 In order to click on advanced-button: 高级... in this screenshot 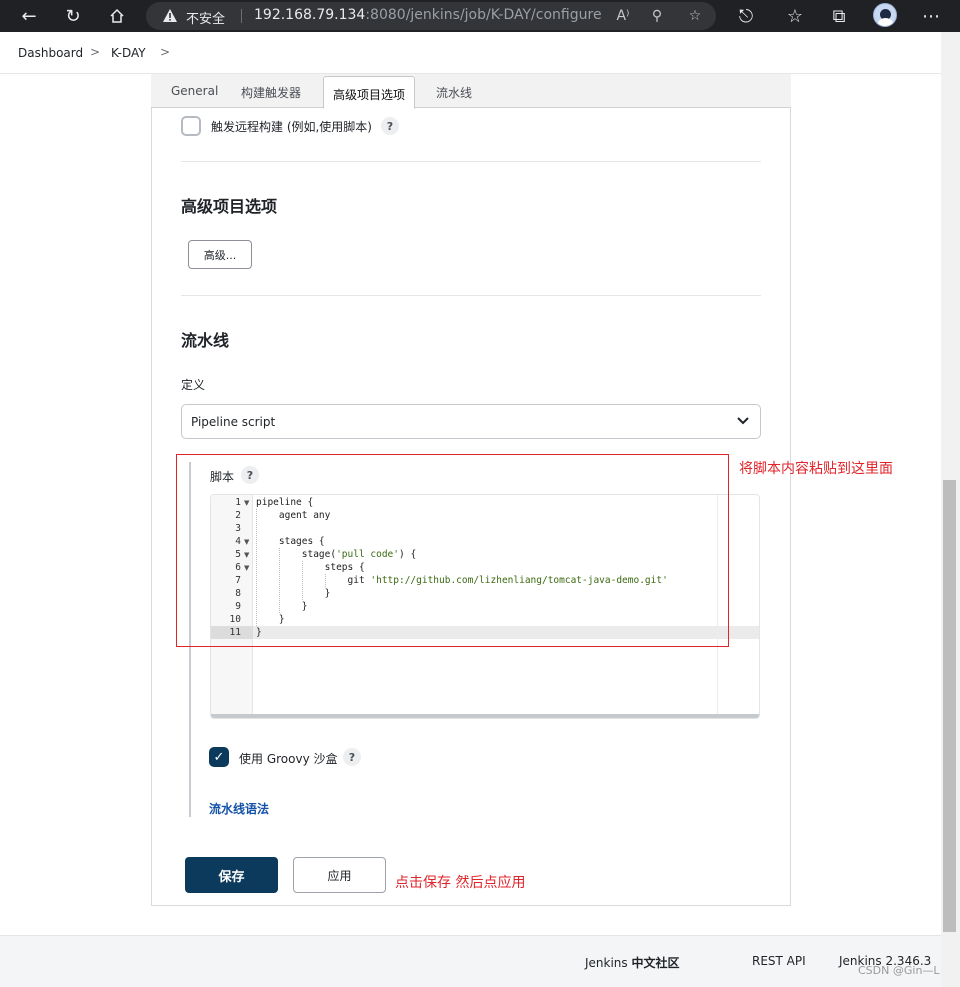, I will do `click(220, 254)`.